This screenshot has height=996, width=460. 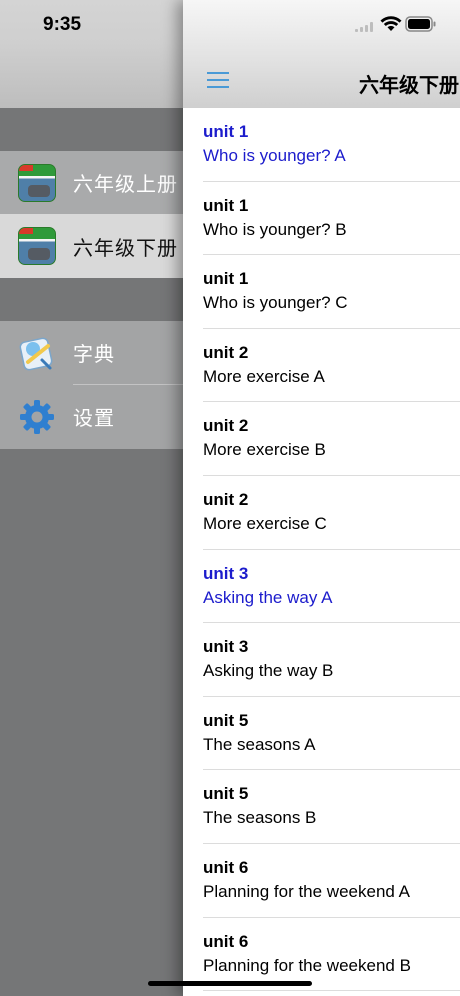 I want to click on book-menu-group: 六年级上册 六年级下册, so click(x=100, y=214).